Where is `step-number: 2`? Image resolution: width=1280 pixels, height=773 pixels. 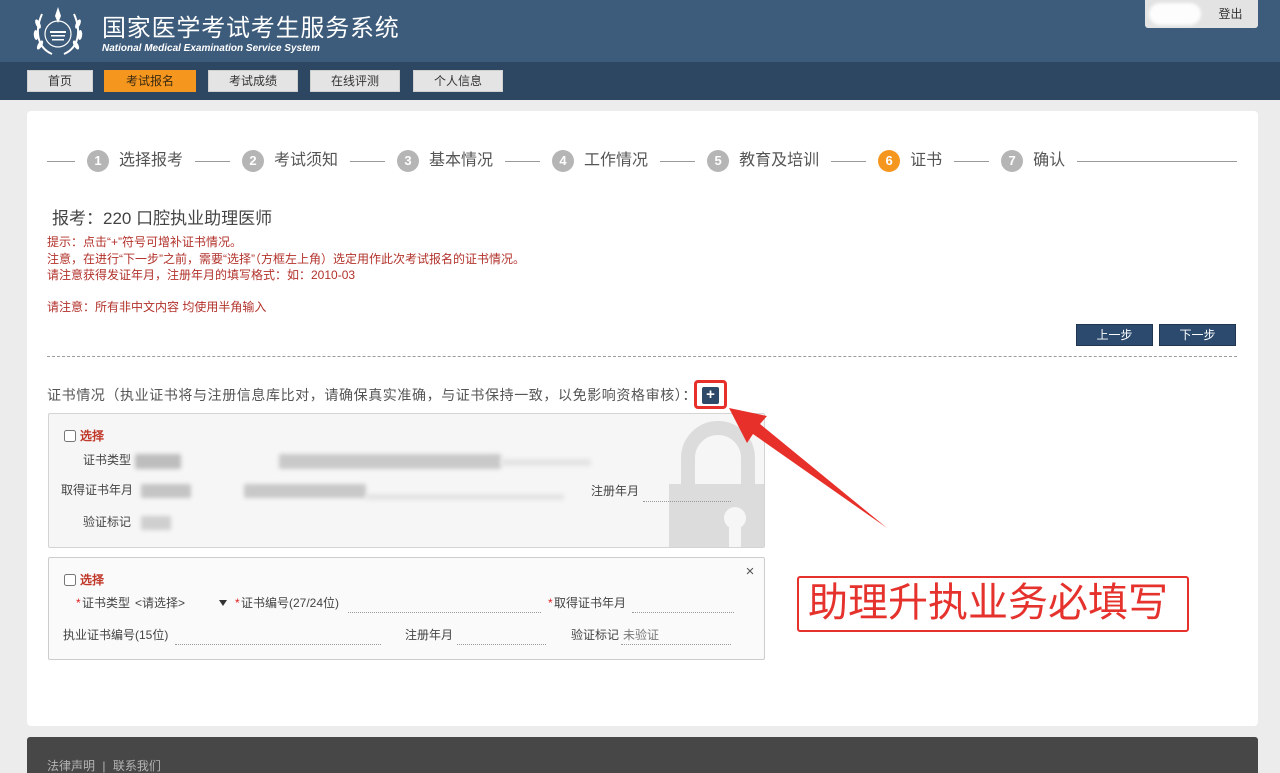 step-number: 2 is located at coordinates (253, 161).